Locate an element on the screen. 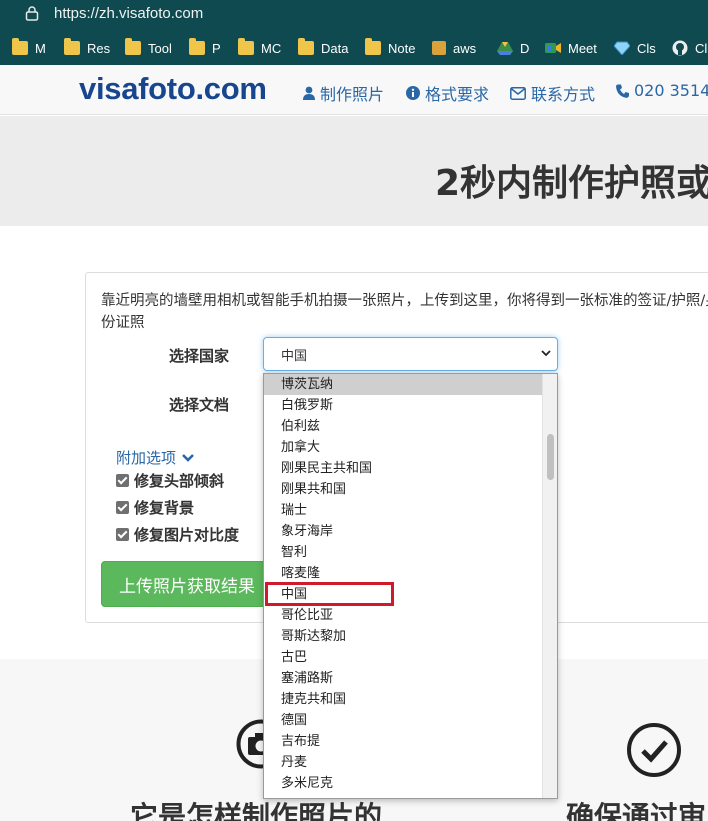  check-circle-icon is located at coordinates (654, 750).